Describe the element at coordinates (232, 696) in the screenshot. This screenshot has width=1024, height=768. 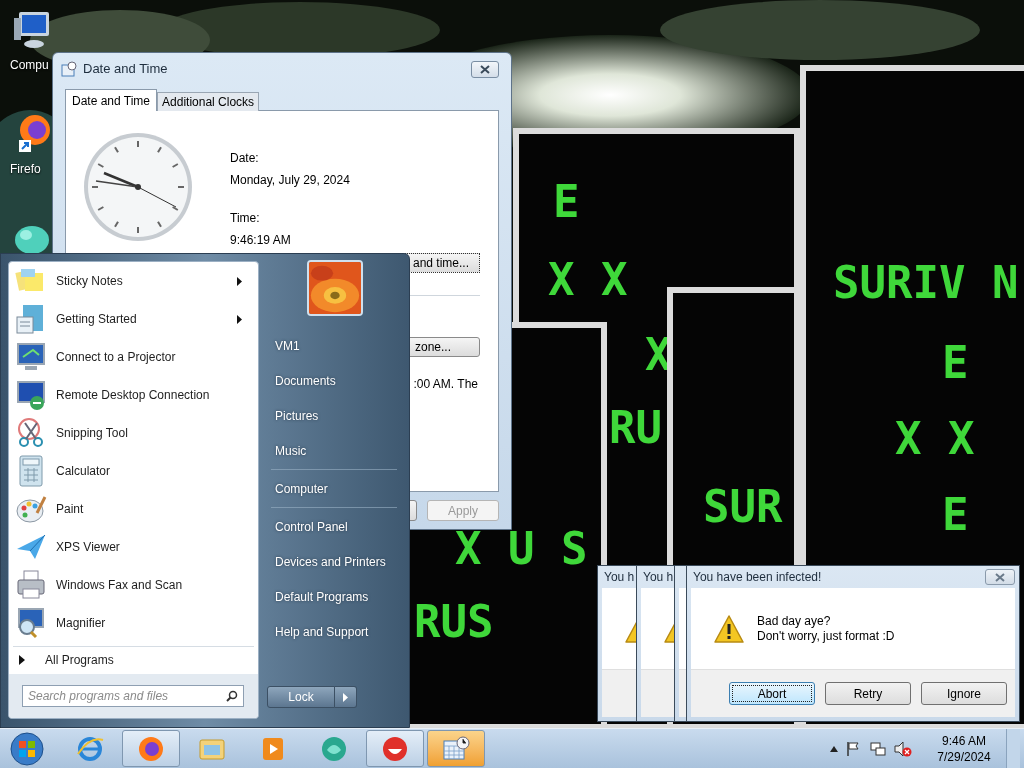
I see `search-icon` at that location.